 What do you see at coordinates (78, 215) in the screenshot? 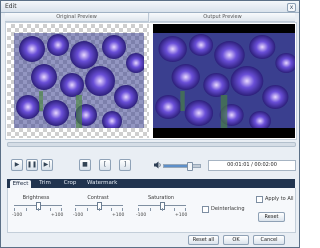
I see `contrast-min: -100` at bounding box center [78, 215].